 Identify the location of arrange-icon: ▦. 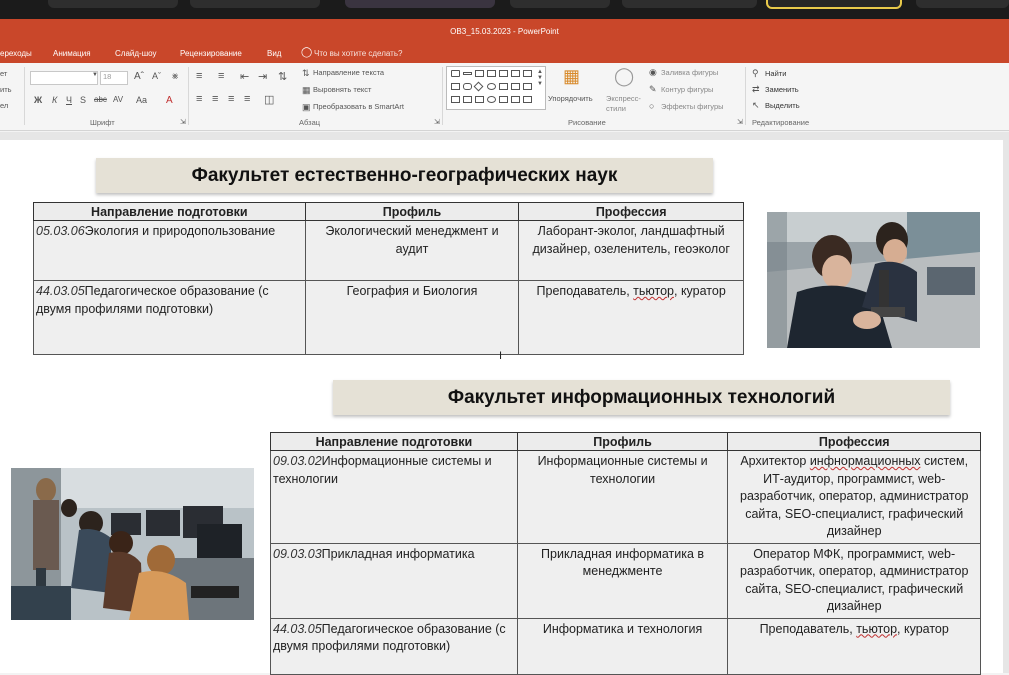
(571, 76).